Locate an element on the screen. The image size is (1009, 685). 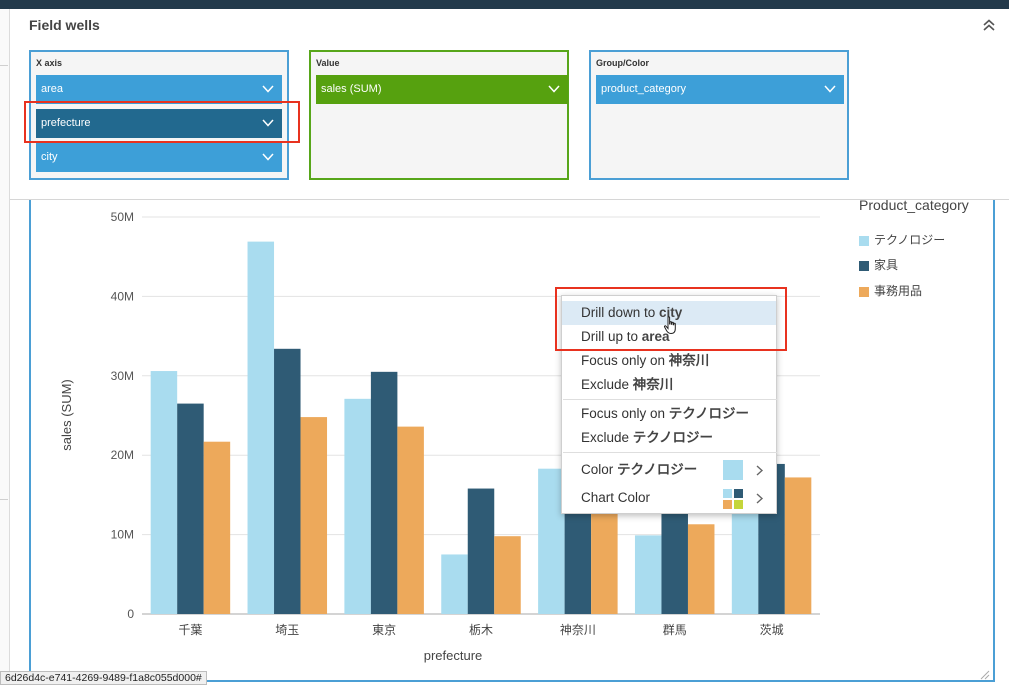
x-tick-label: 群馬 is located at coordinates (675, 630).